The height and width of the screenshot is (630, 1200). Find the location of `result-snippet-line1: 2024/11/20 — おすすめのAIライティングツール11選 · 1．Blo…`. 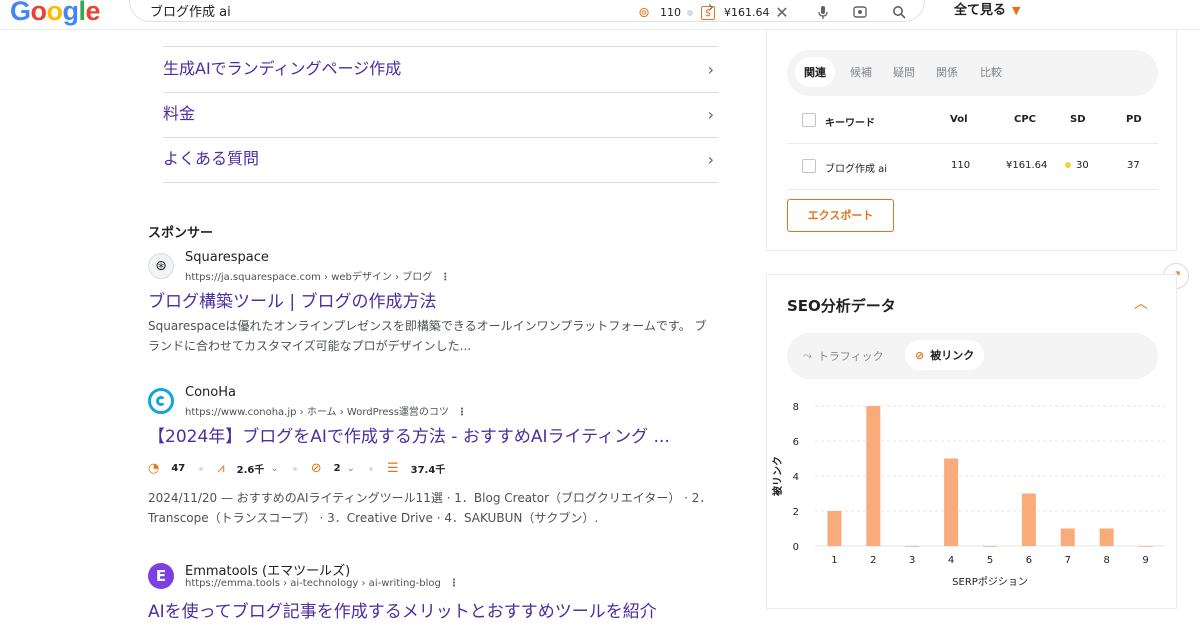

result-snippet-line1: 2024/11/20 — おすすめのAIライティングツール11選 · 1．Blo… is located at coordinates (430, 498).